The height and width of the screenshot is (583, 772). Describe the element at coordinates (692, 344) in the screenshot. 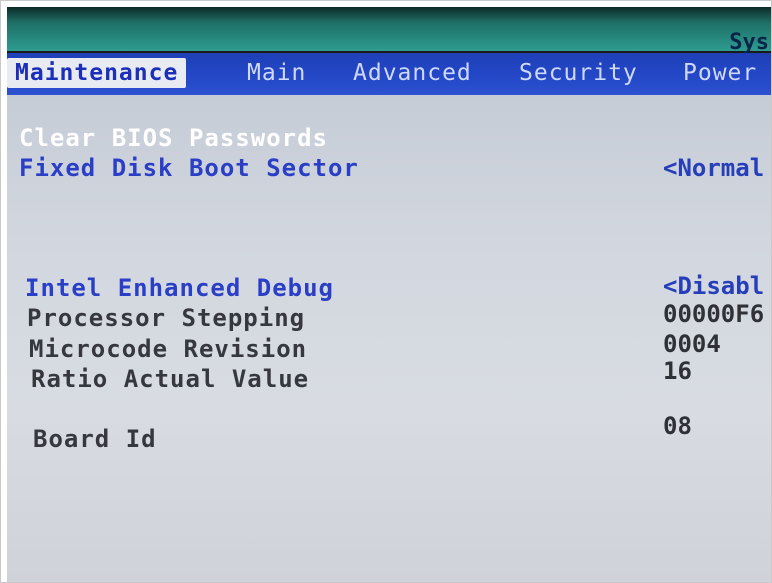

I see `microcode-revision-value: 0004` at that location.